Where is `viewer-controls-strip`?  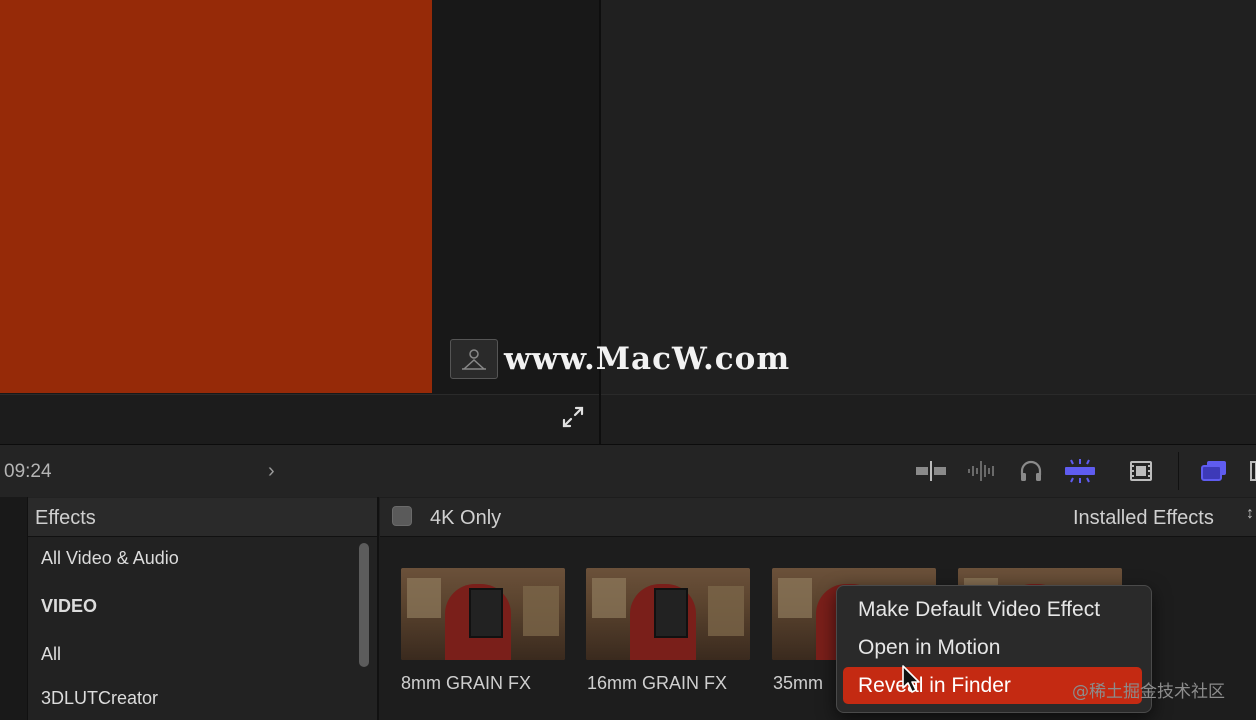
viewer-controls-strip is located at coordinates (300, 419).